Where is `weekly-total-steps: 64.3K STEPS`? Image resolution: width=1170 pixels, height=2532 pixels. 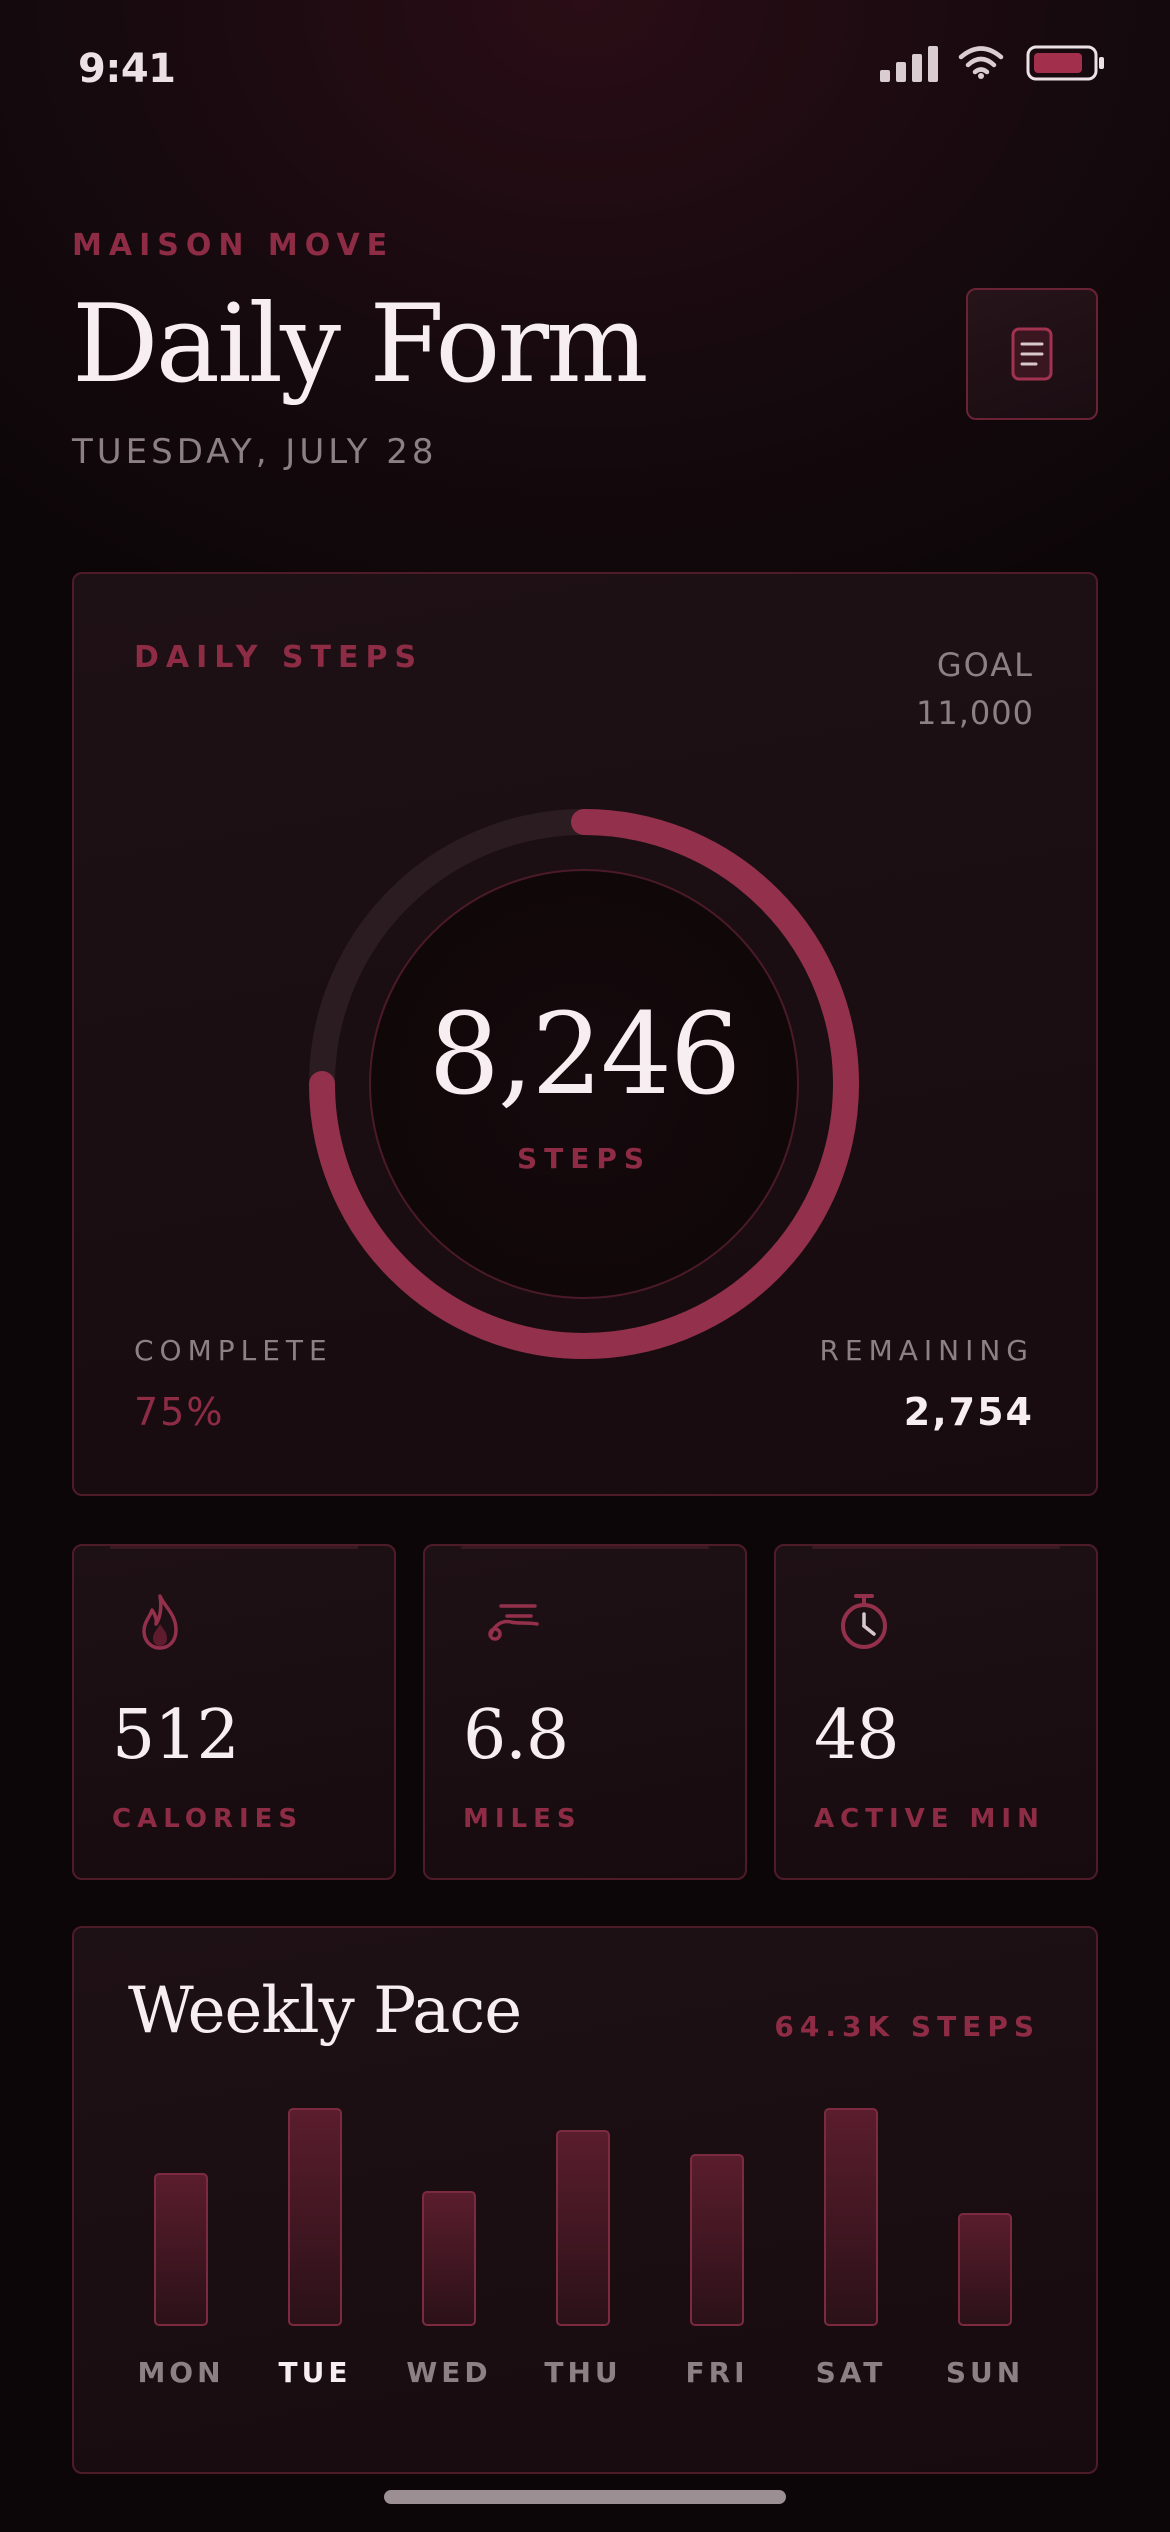
weekly-total-steps: 64.3K STEPS is located at coordinates (907, 2026).